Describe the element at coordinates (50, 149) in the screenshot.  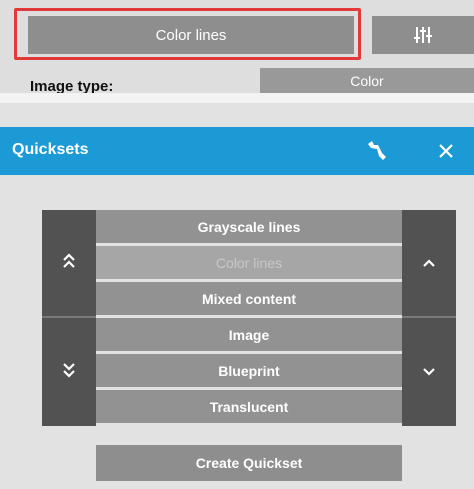
I see `quicksets-title: Quicksets` at that location.